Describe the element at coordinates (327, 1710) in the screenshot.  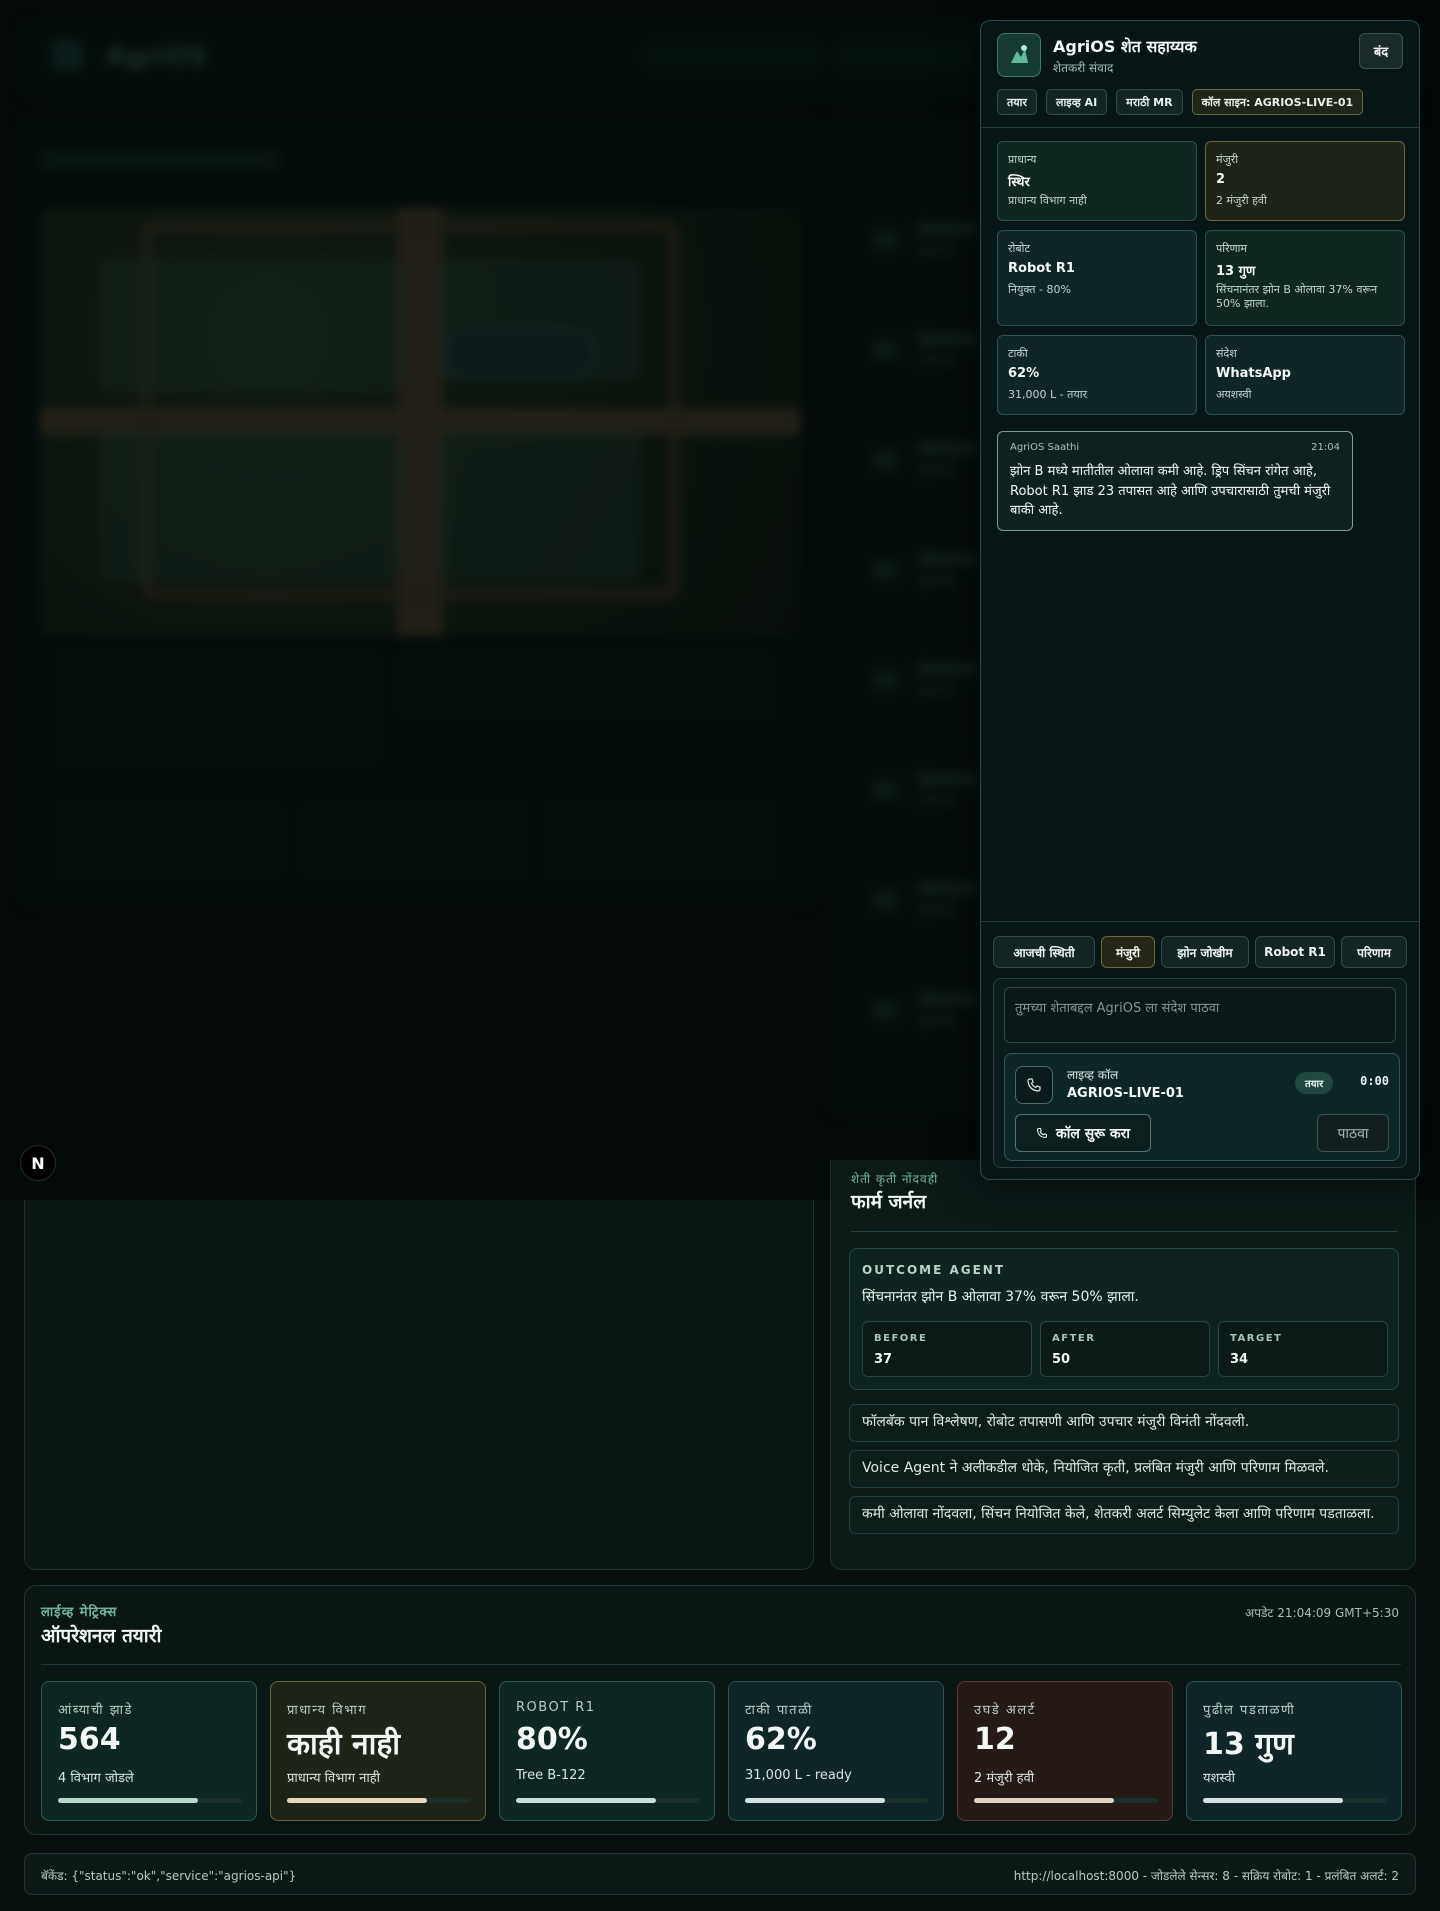
I see `stat-label: प्राधान्य विभाग` at that location.